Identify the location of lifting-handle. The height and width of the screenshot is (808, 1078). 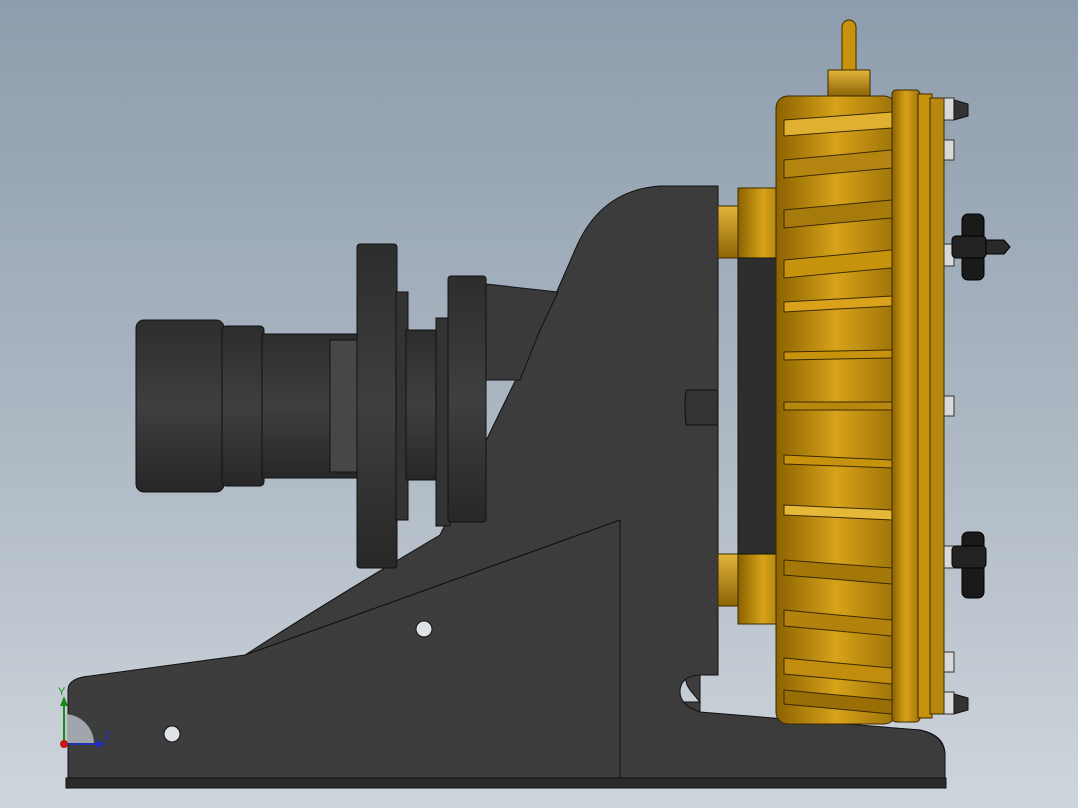
(849, 58).